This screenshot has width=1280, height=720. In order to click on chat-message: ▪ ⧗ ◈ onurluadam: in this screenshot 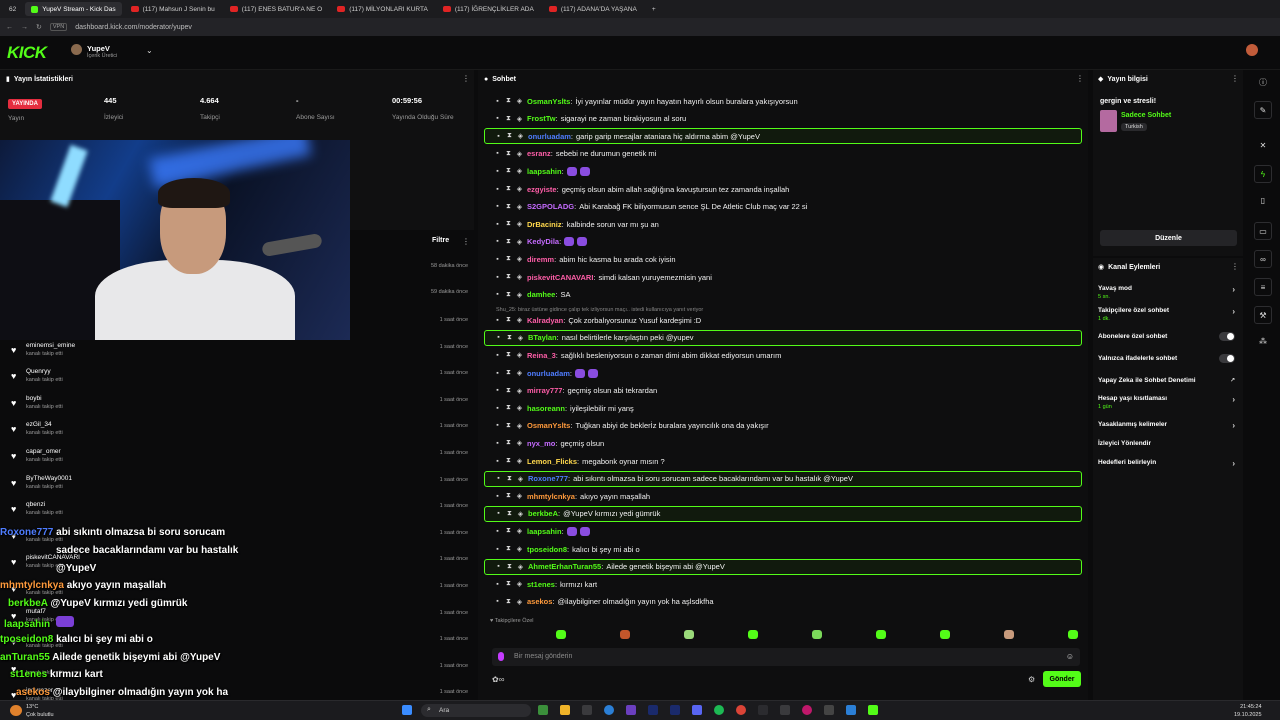, I will do `click(783, 373)`.